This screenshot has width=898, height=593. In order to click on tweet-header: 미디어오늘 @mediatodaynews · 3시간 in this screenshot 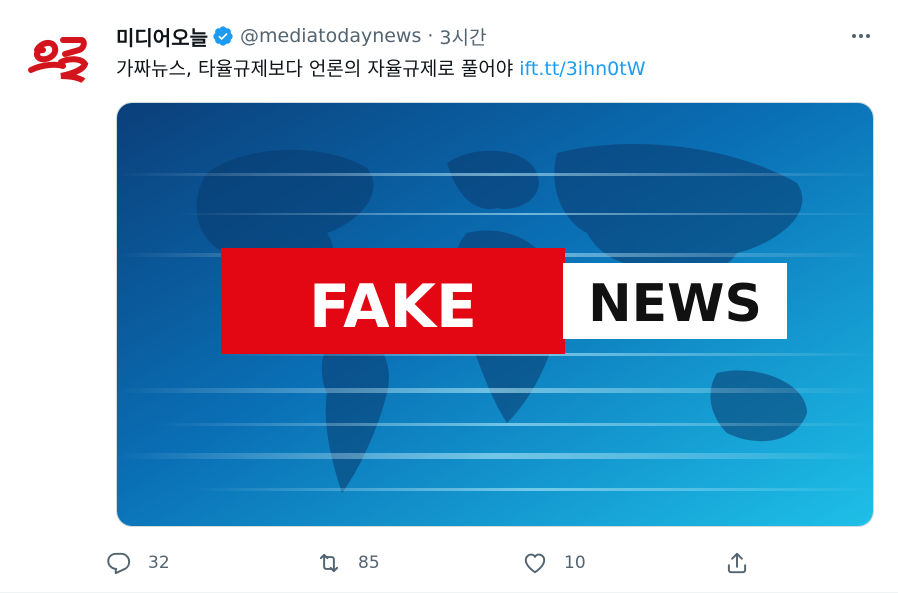, I will do `click(301, 36)`.